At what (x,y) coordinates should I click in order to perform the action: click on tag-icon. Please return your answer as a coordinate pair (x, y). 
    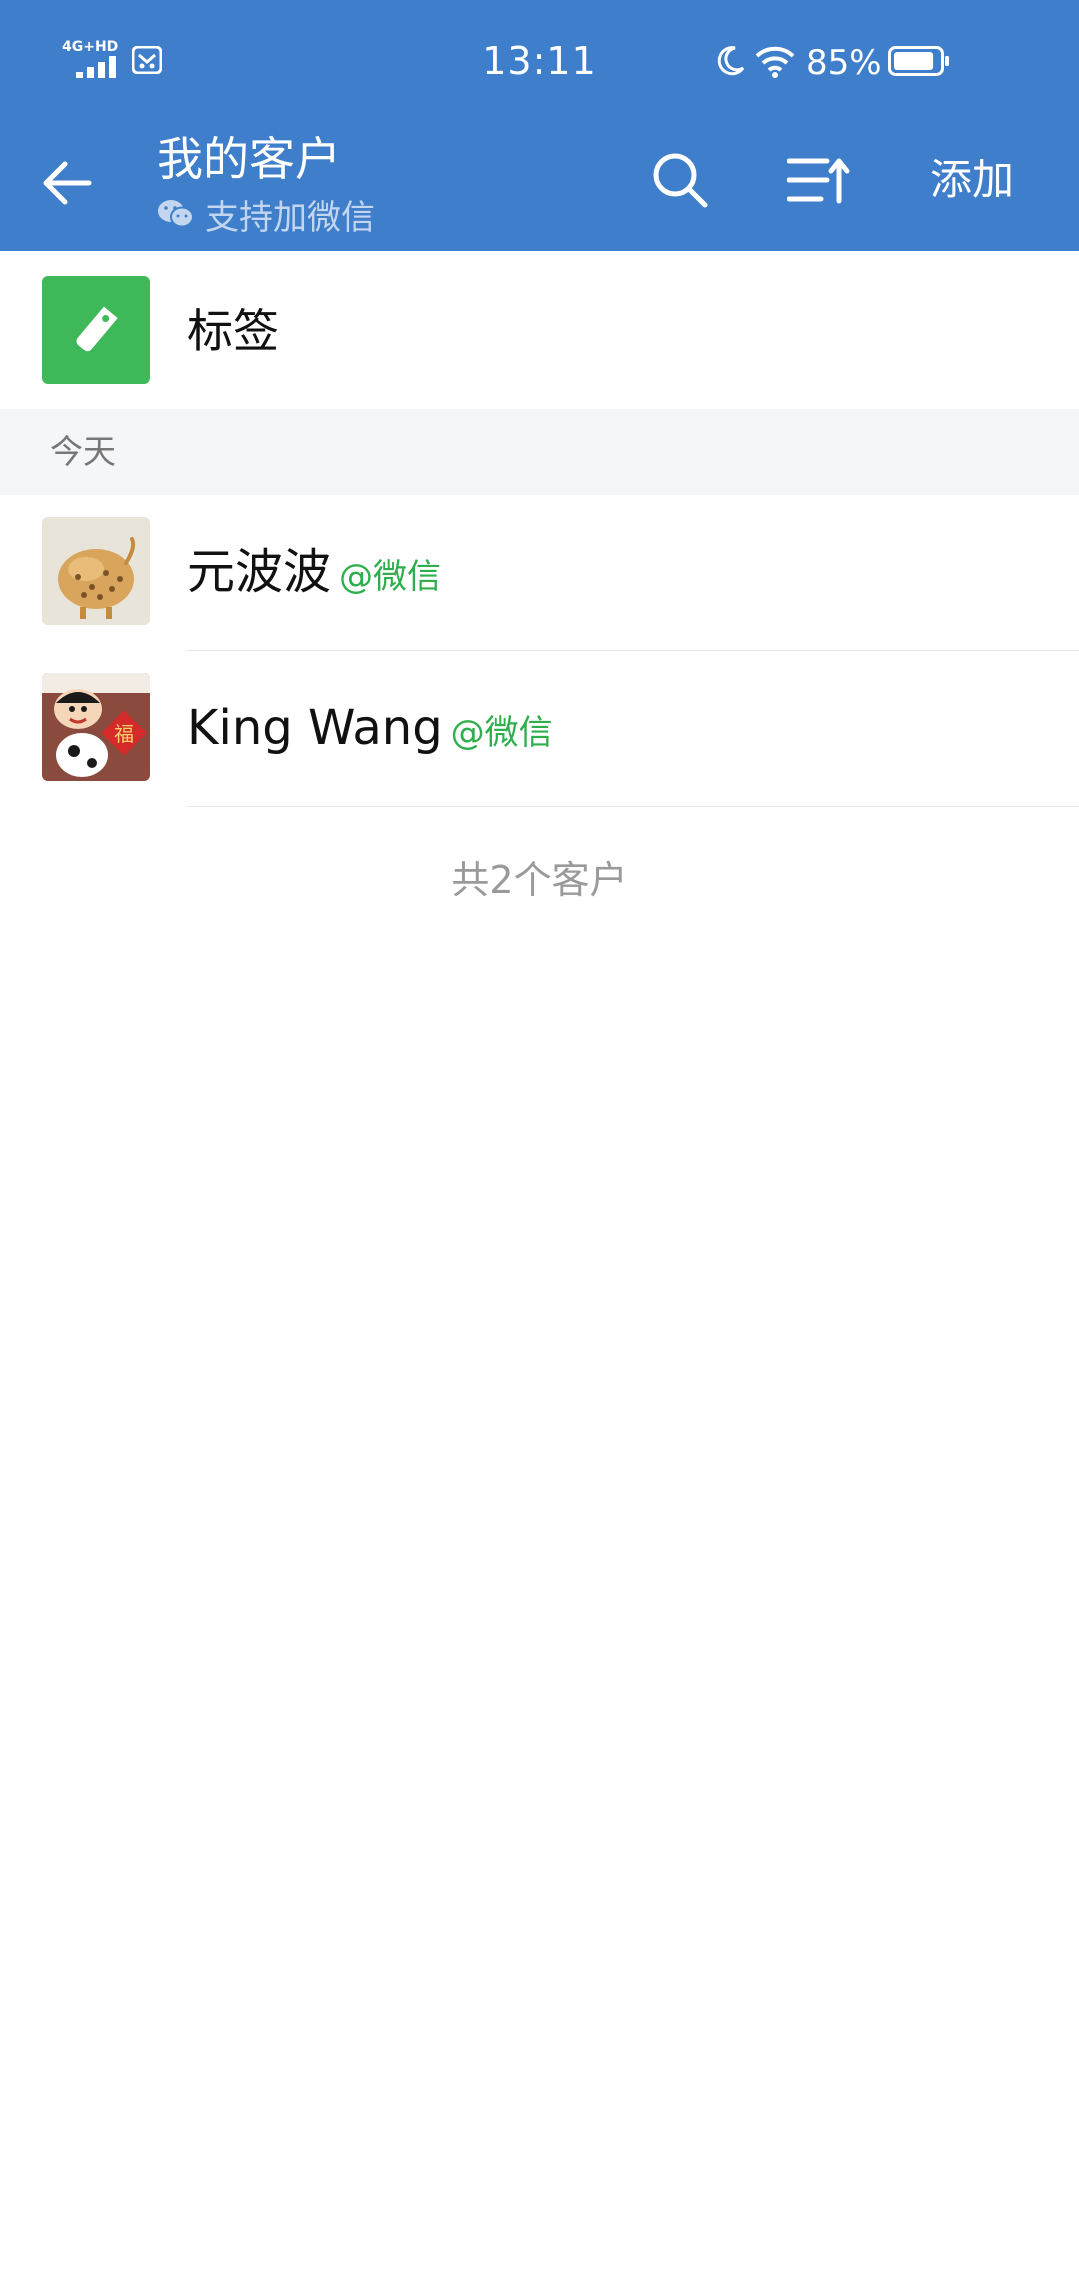
    Looking at the image, I should click on (97, 329).